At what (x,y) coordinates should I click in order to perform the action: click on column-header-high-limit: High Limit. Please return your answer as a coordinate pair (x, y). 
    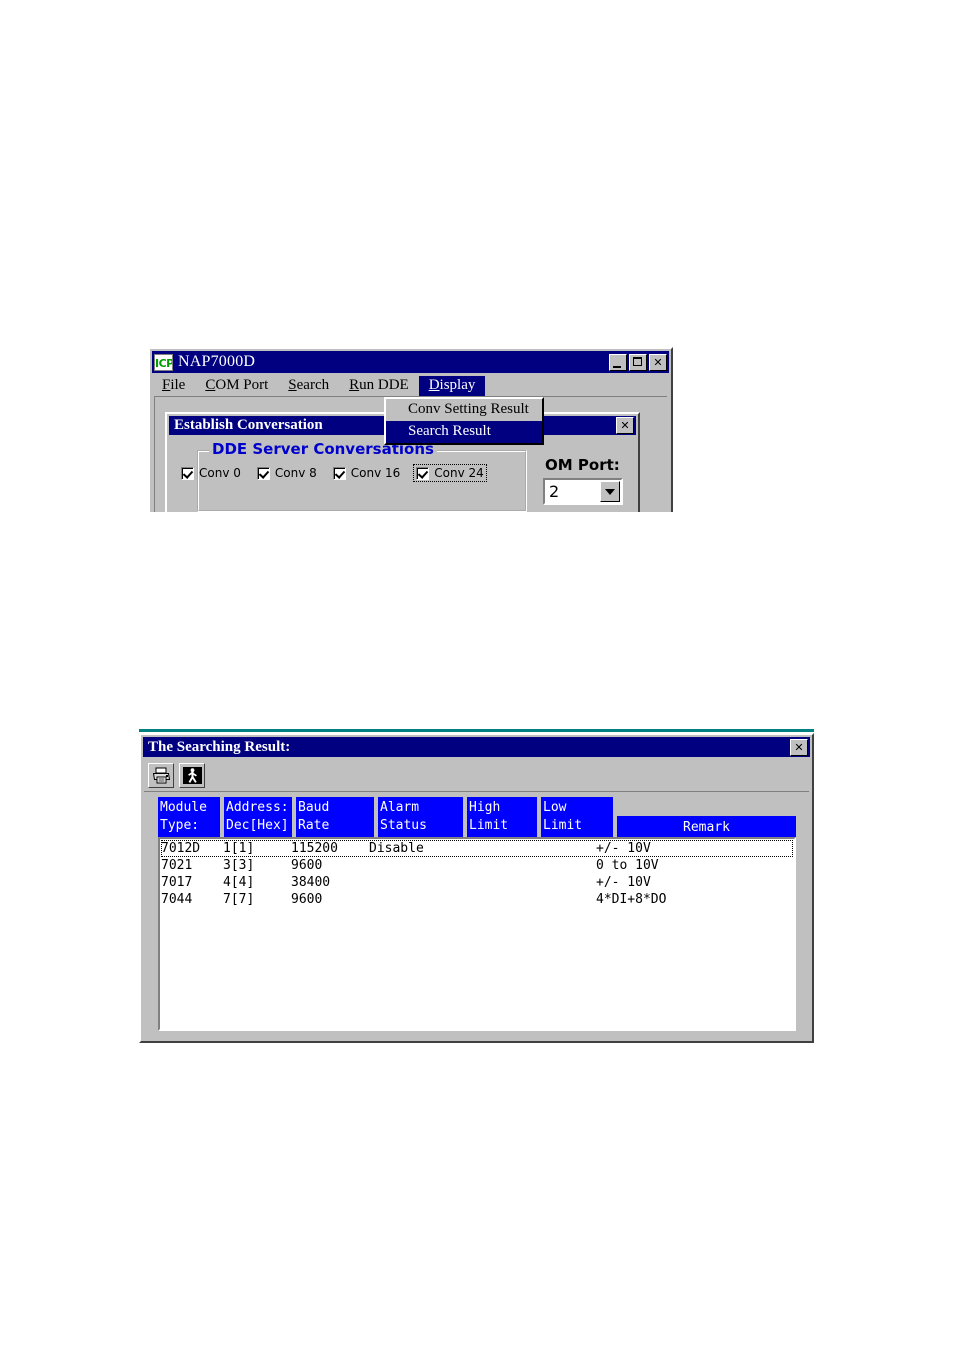
    Looking at the image, I should click on (502, 817).